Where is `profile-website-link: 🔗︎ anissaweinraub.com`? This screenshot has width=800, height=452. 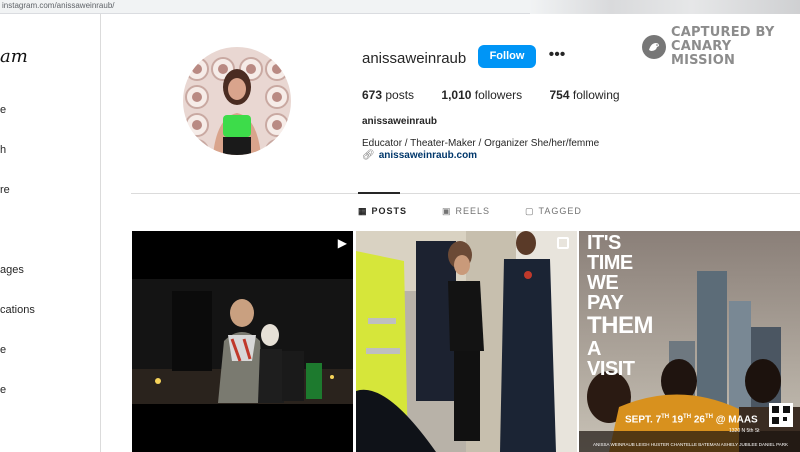
profile-website-link: 🔗︎ anissaweinraub.com is located at coordinates (419, 155).